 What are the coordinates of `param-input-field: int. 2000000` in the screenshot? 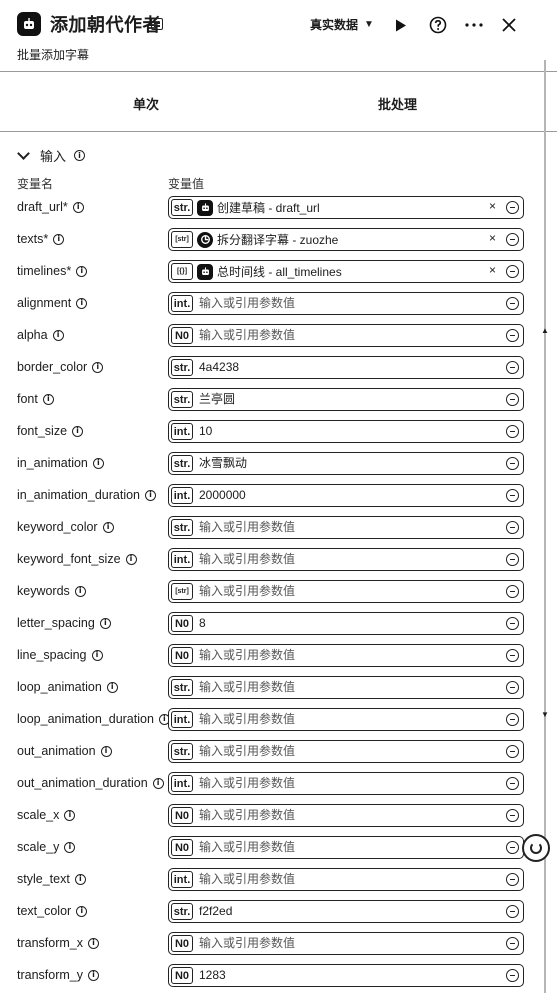 It's located at (346, 495).